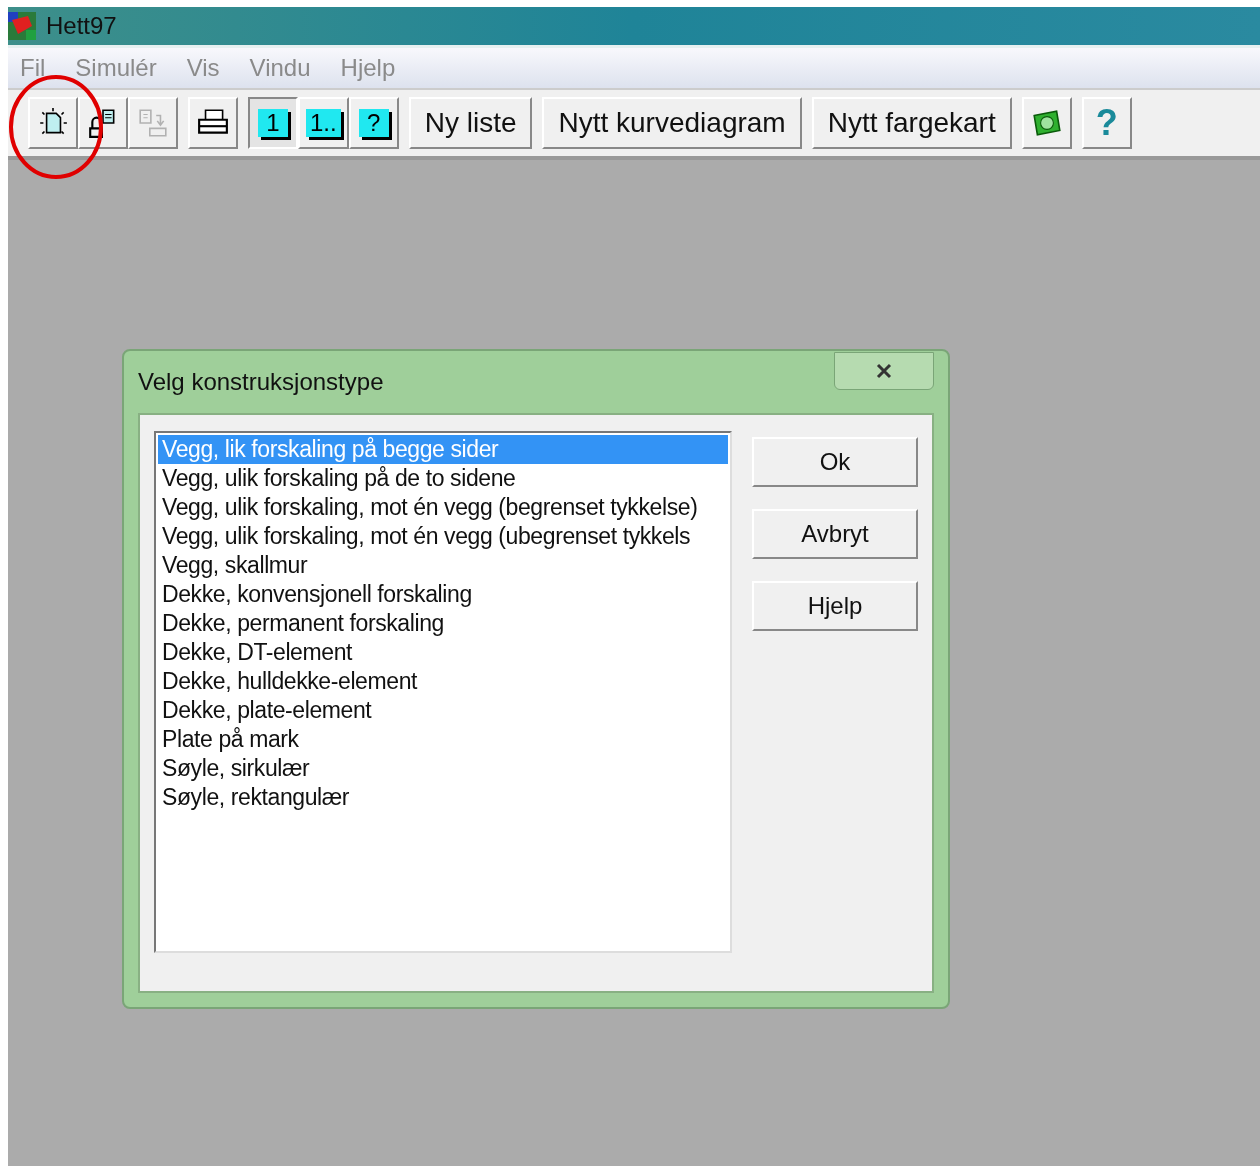 This screenshot has width=1260, height=1166. What do you see at coordinates (443, 797) in the screenshot?
I see `list-item: Søyle, rektangulær` at bounding box center [443, 797].